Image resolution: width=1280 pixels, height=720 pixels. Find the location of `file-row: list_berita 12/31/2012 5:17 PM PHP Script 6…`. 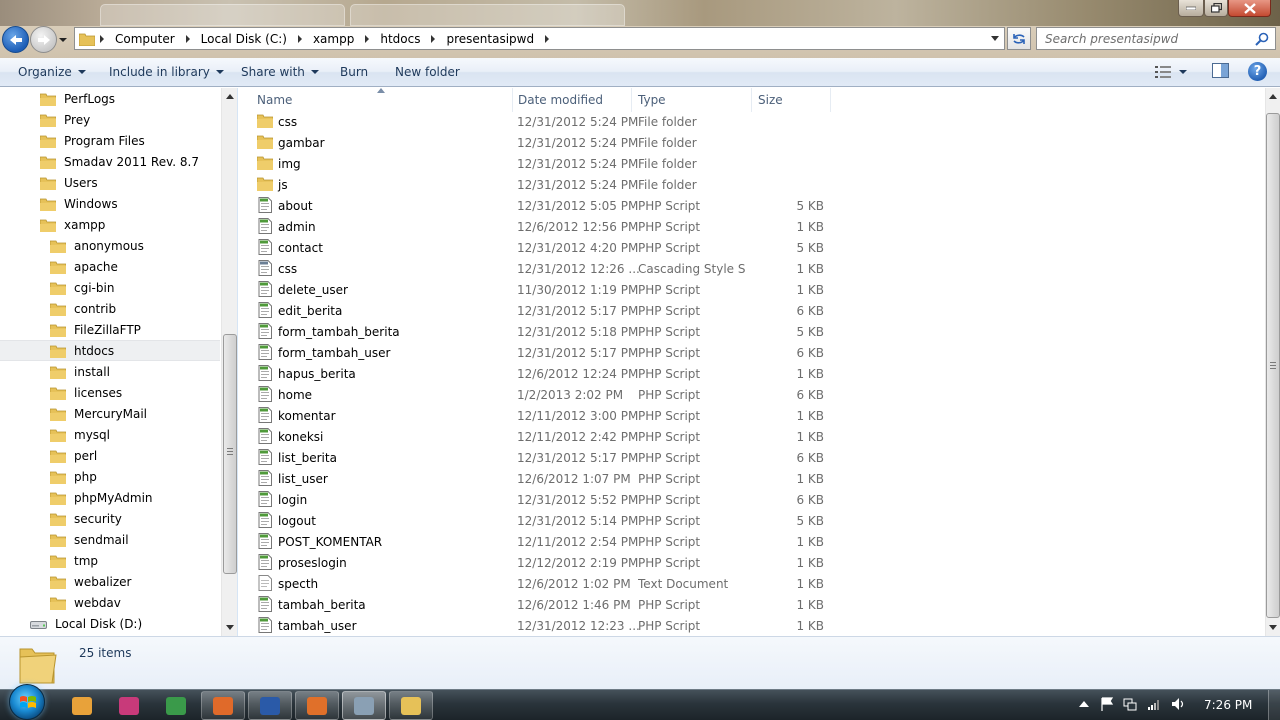

file-row: list_berita 12/31/2012 5:17 PM PHP Script 6… is located at coordinates (539, 457).